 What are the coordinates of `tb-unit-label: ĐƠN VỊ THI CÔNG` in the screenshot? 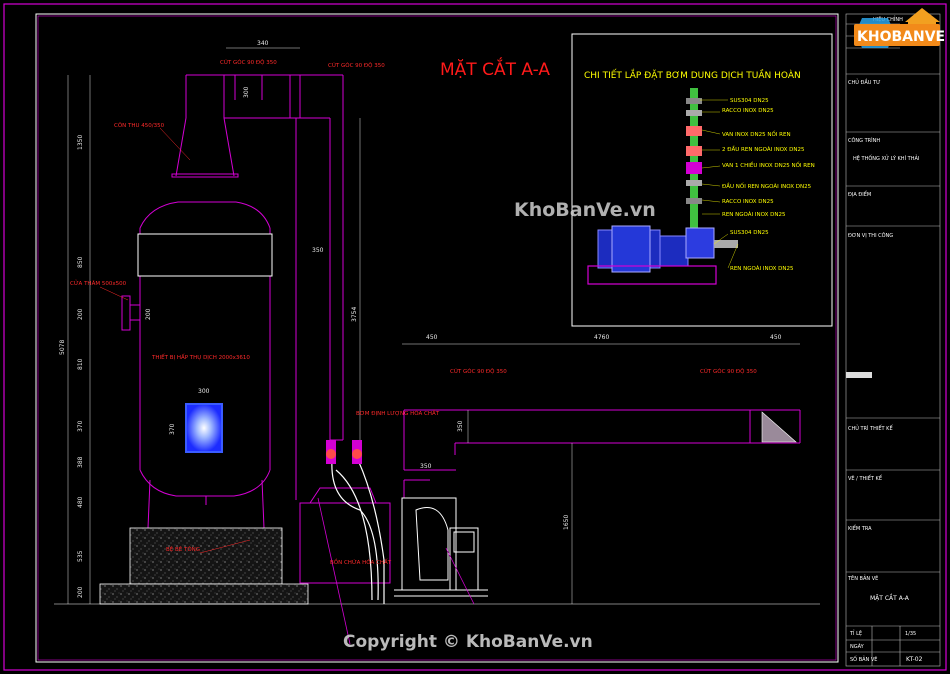 It's located at (870, 235).